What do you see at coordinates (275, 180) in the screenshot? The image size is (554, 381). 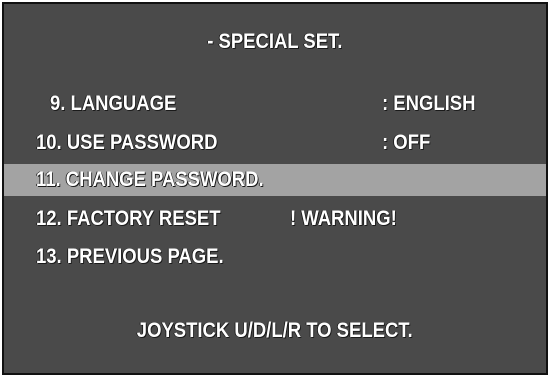 I see `menu-item-change-password: 11. CHANGE PASSWORD.` at bounding box center [275, 180].